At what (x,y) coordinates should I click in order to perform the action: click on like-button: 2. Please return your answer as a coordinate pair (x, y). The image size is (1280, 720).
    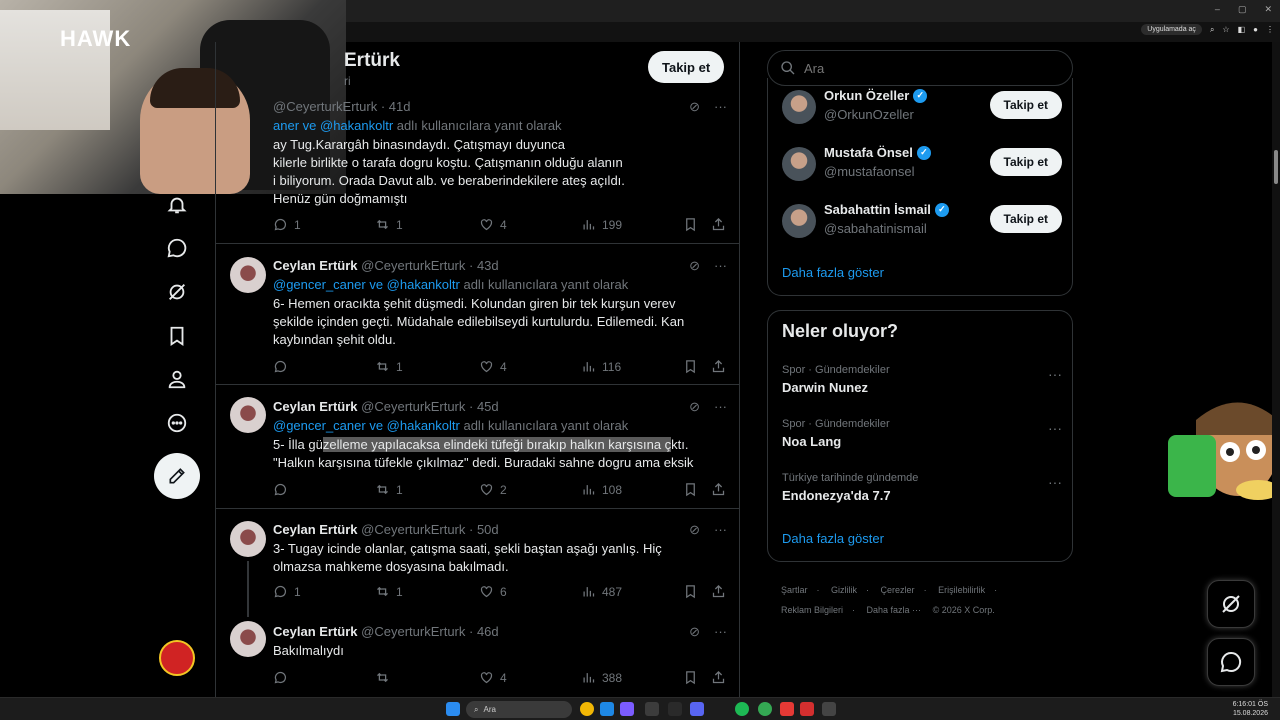
    Looking at the image, I should click on (493, 489).